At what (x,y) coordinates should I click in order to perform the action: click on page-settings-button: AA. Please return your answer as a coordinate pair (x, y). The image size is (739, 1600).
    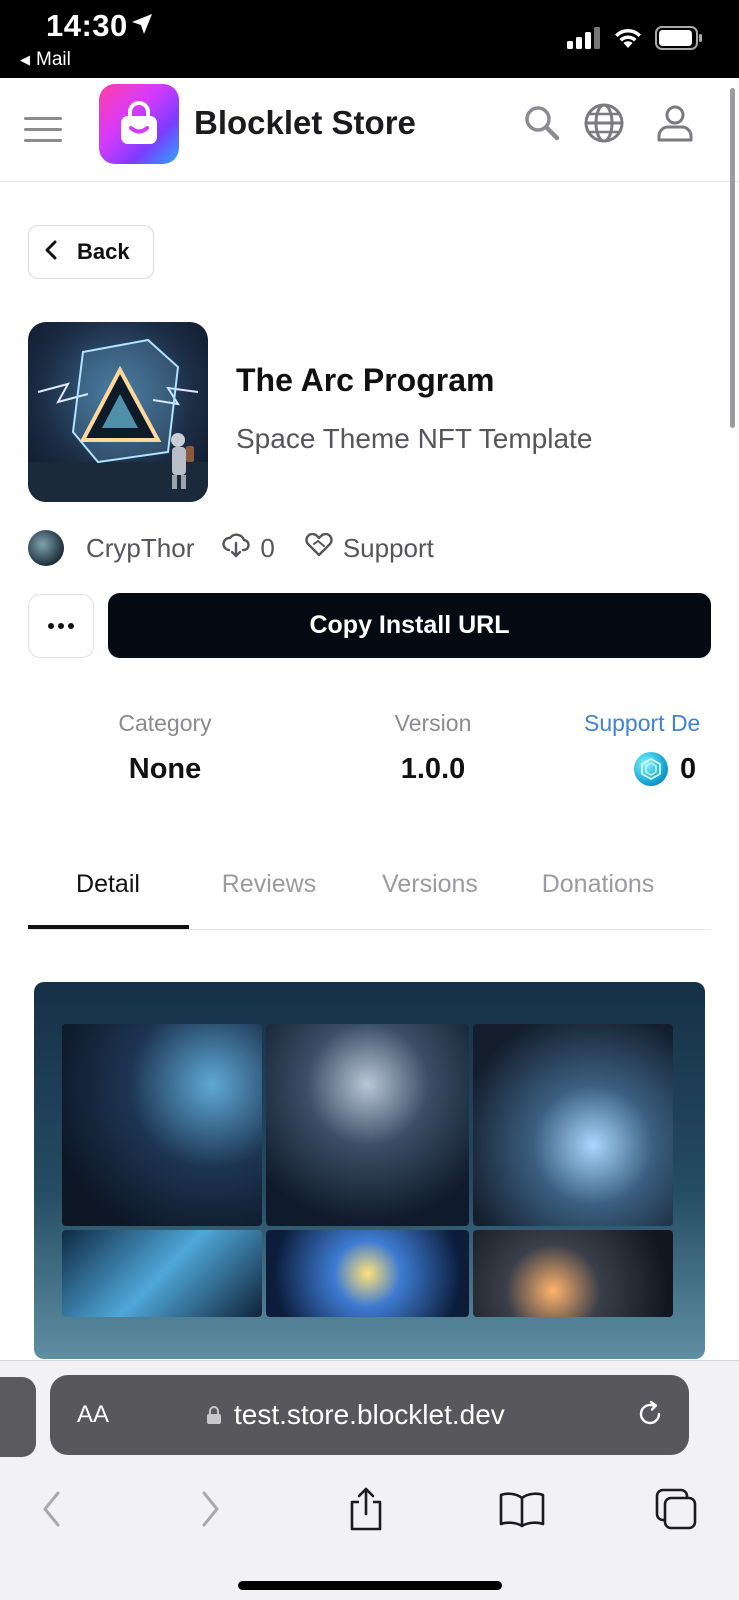
    Looking at the image, I should click on (93, 1415).